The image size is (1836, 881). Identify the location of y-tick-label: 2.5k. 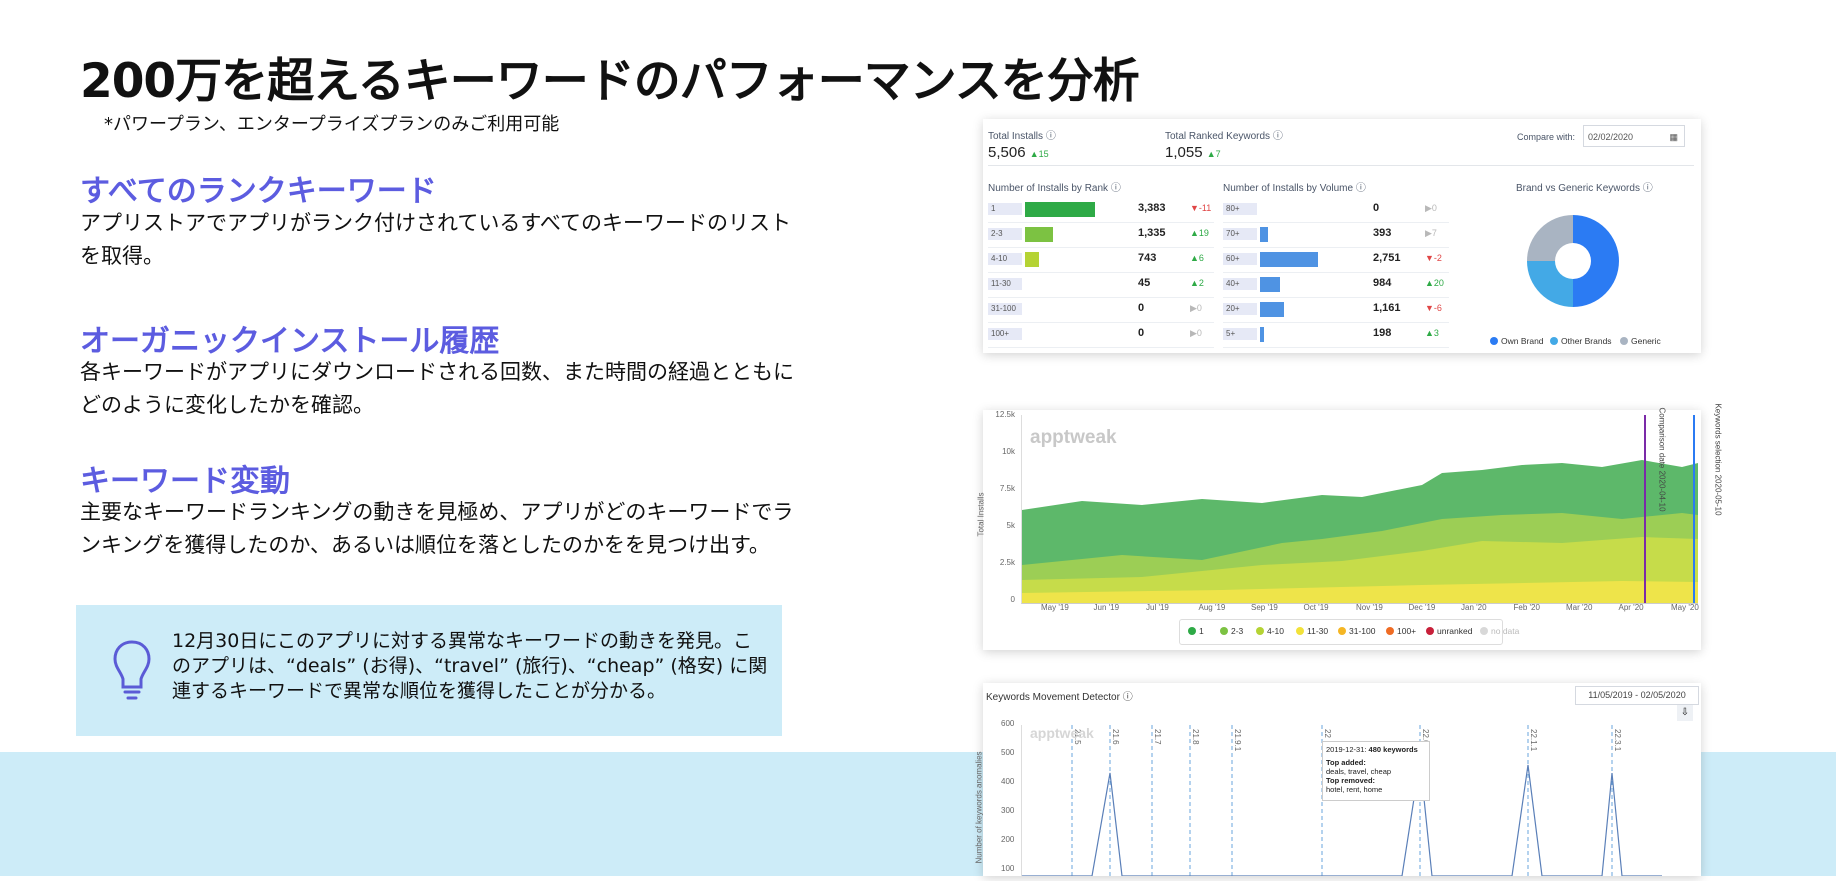
(1007, 562).